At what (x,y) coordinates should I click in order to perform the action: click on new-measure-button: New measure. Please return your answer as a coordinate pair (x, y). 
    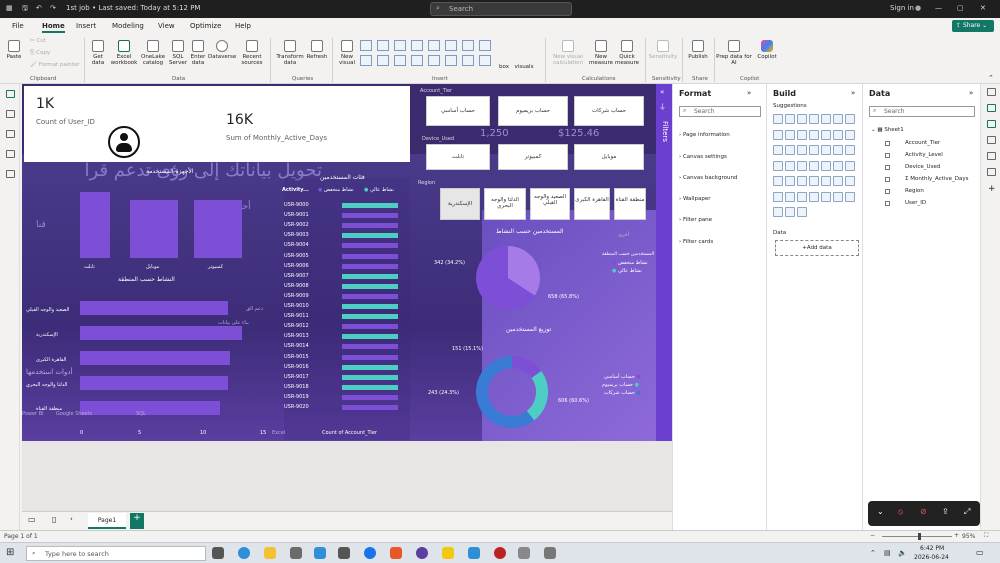
    Looking at the image, I should click on (601, 53).